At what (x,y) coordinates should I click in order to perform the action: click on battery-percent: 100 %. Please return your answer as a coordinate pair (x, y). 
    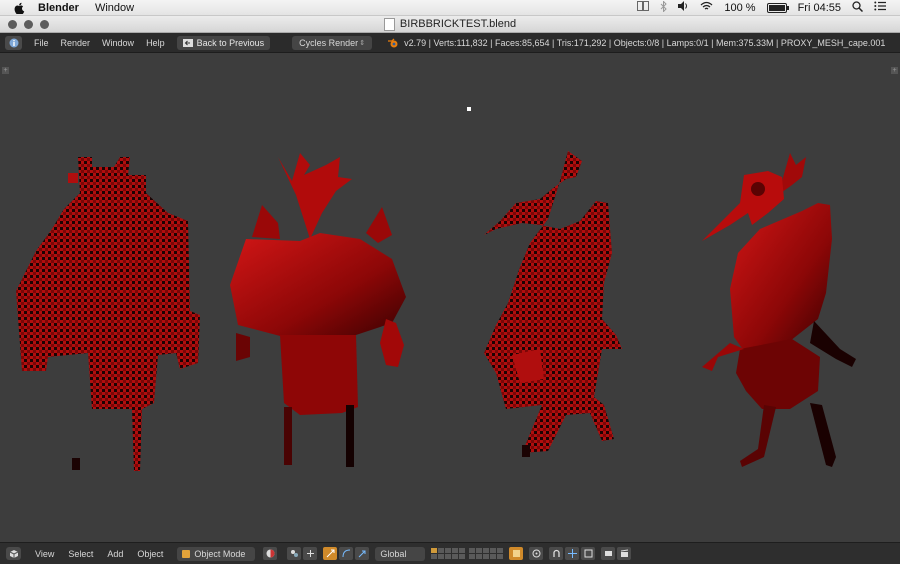
    Looking at the image, I should click on (740, 7).